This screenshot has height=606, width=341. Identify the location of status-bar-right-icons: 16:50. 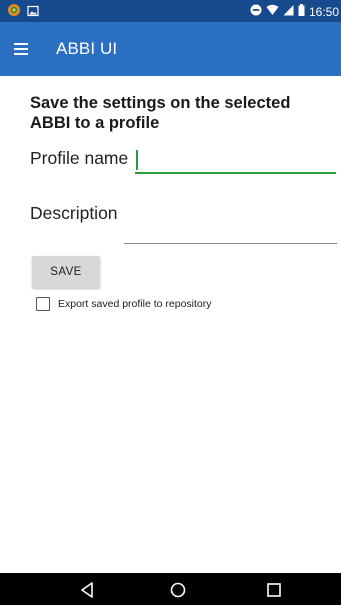
(294, 12).